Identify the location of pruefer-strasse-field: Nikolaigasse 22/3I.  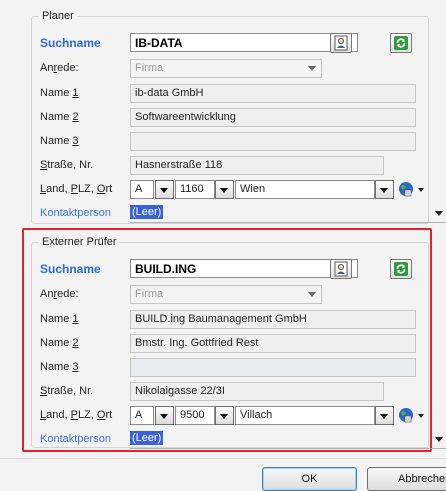
(257, 391).